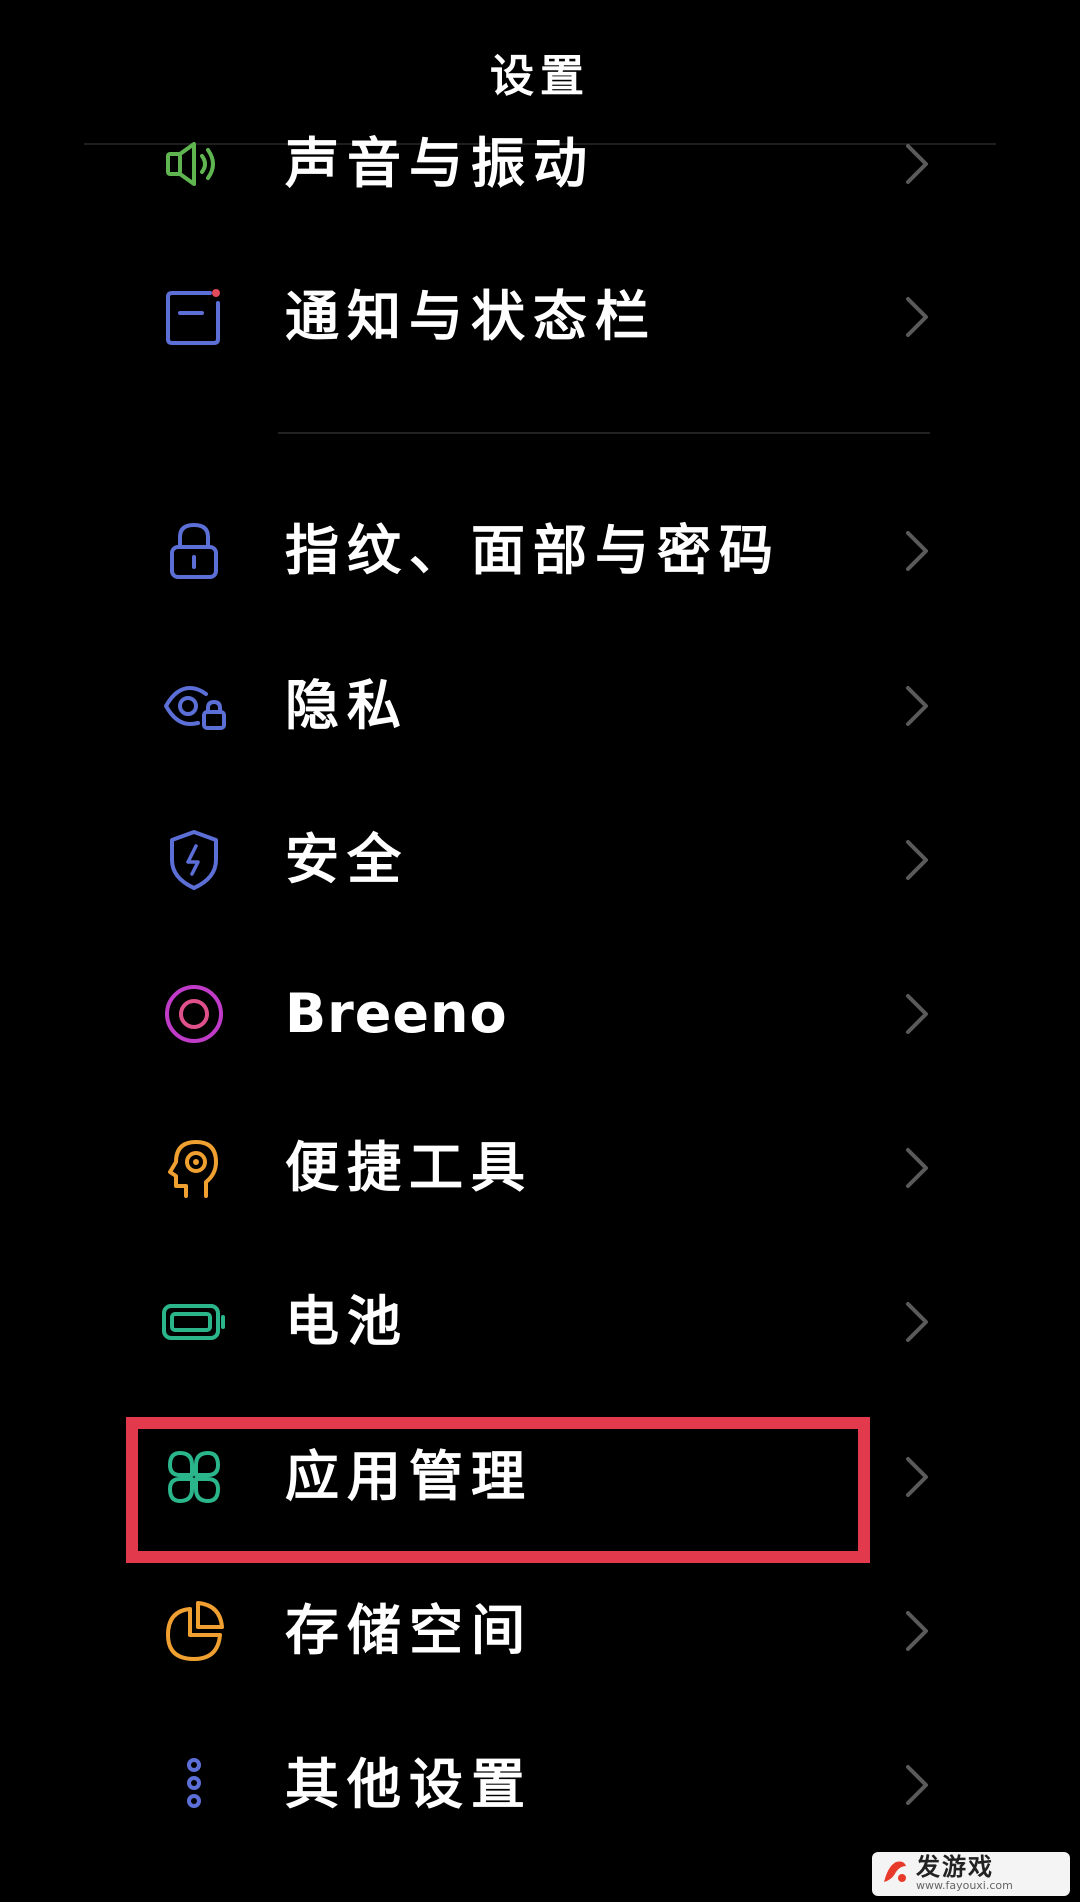 The height and width of the screenshot is (1902, 1080). Describe the element at coordinates (194, 1014) in the screenshot. I see `breeno-icon` at that location.